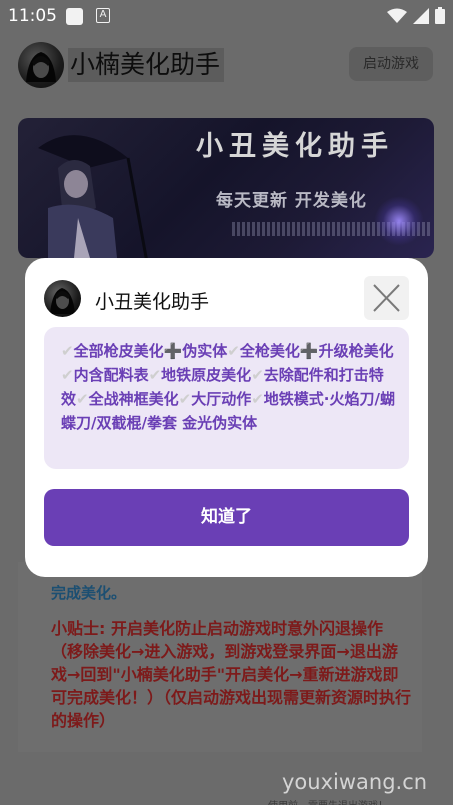  Describe the element at coordinates (74, 16) in the screenshot. I see `notification-icon` at that location.